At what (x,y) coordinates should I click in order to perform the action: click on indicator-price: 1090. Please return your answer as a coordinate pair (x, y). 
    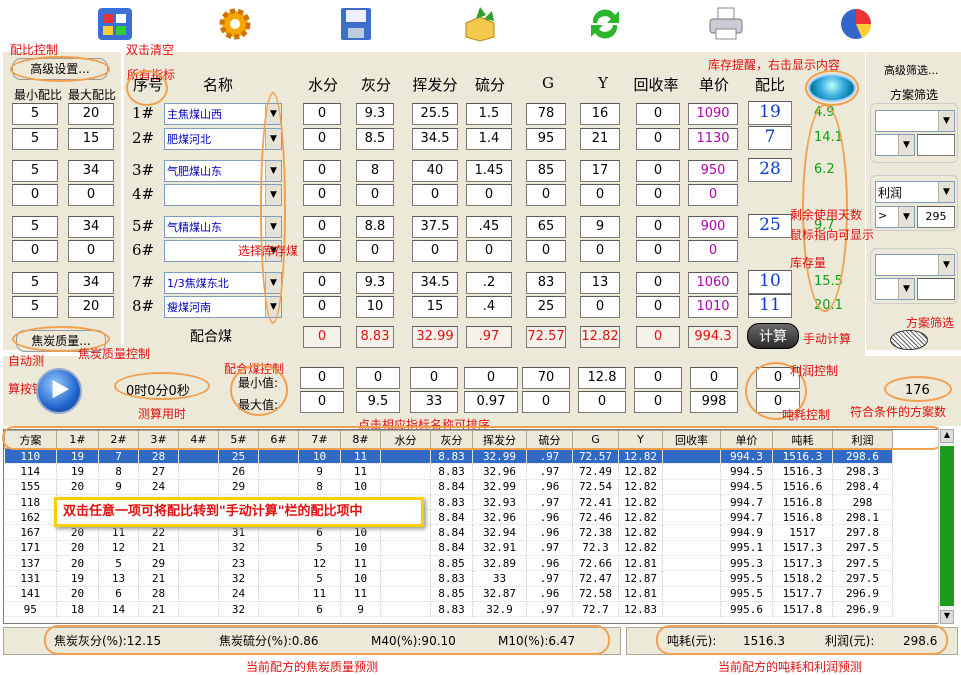
    Looking at the image, I should click on (713, 114).